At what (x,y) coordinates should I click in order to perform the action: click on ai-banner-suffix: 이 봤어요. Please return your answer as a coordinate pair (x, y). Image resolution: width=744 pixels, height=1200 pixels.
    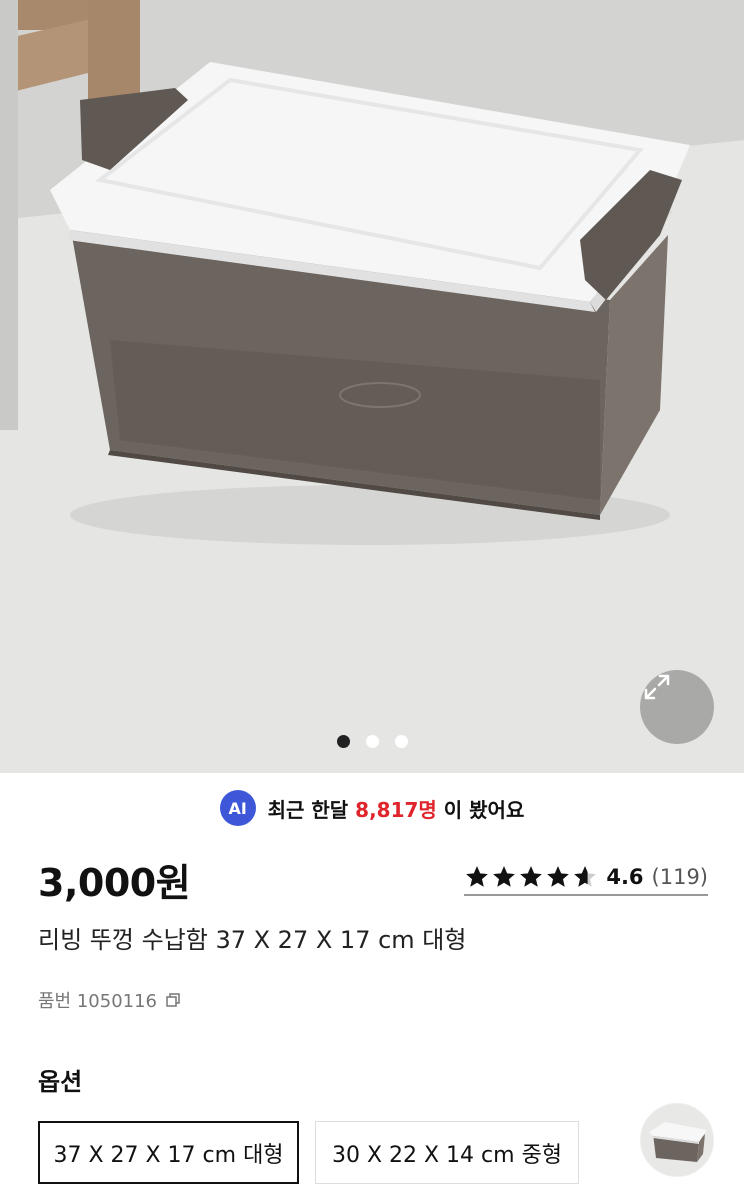
    Looking at the image, I should click on (484, 809).